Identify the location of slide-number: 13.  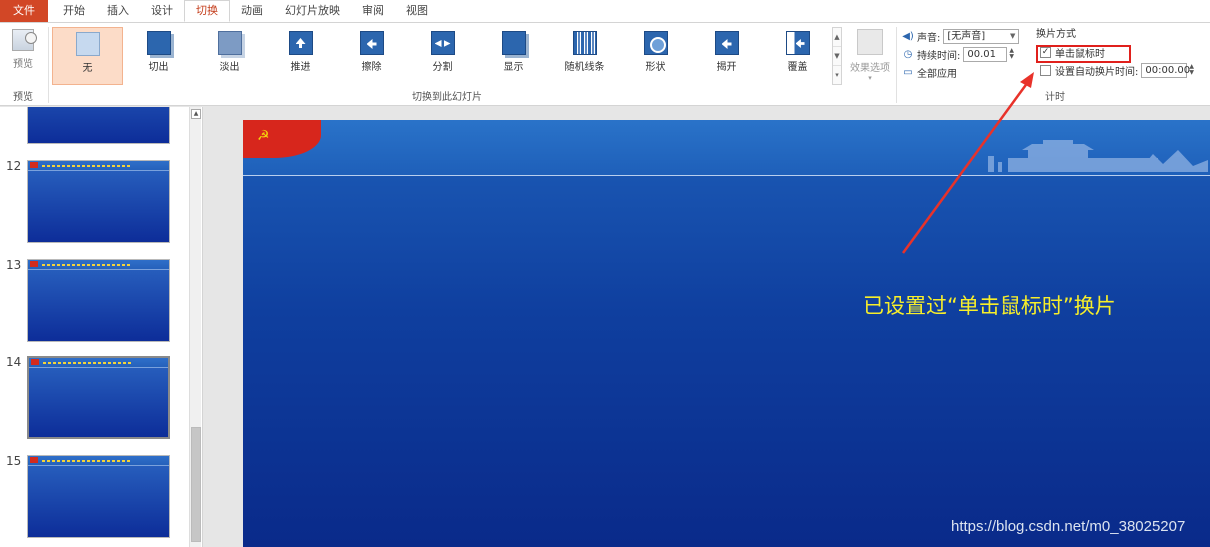
(14, 265).